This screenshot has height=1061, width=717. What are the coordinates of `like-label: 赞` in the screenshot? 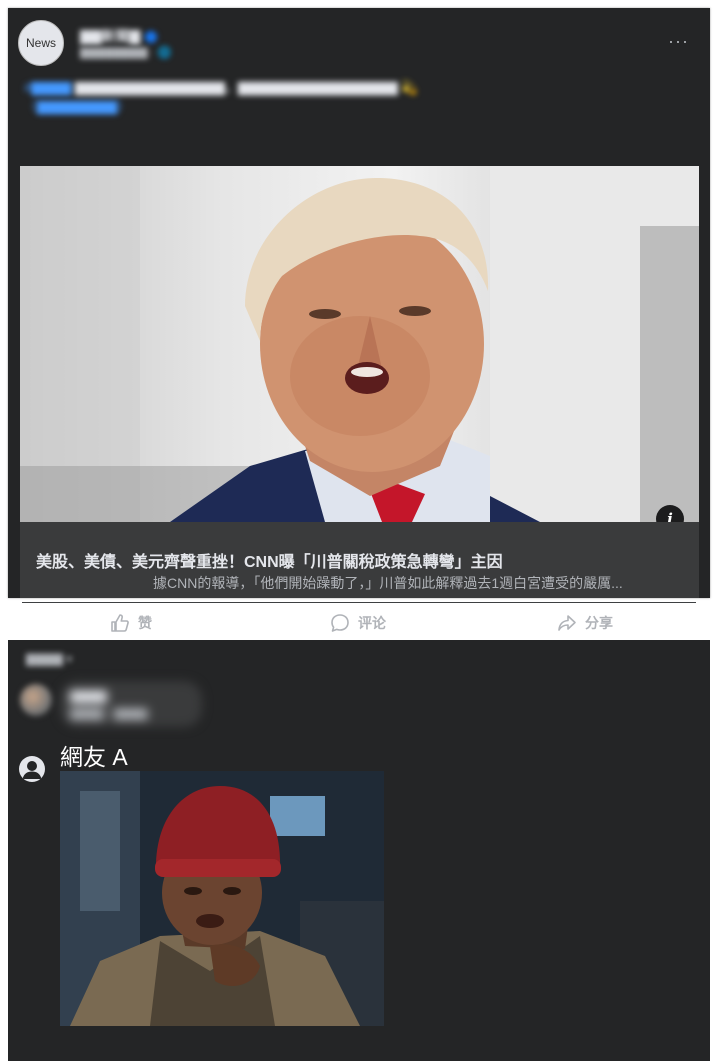 It's located at (145, 623).